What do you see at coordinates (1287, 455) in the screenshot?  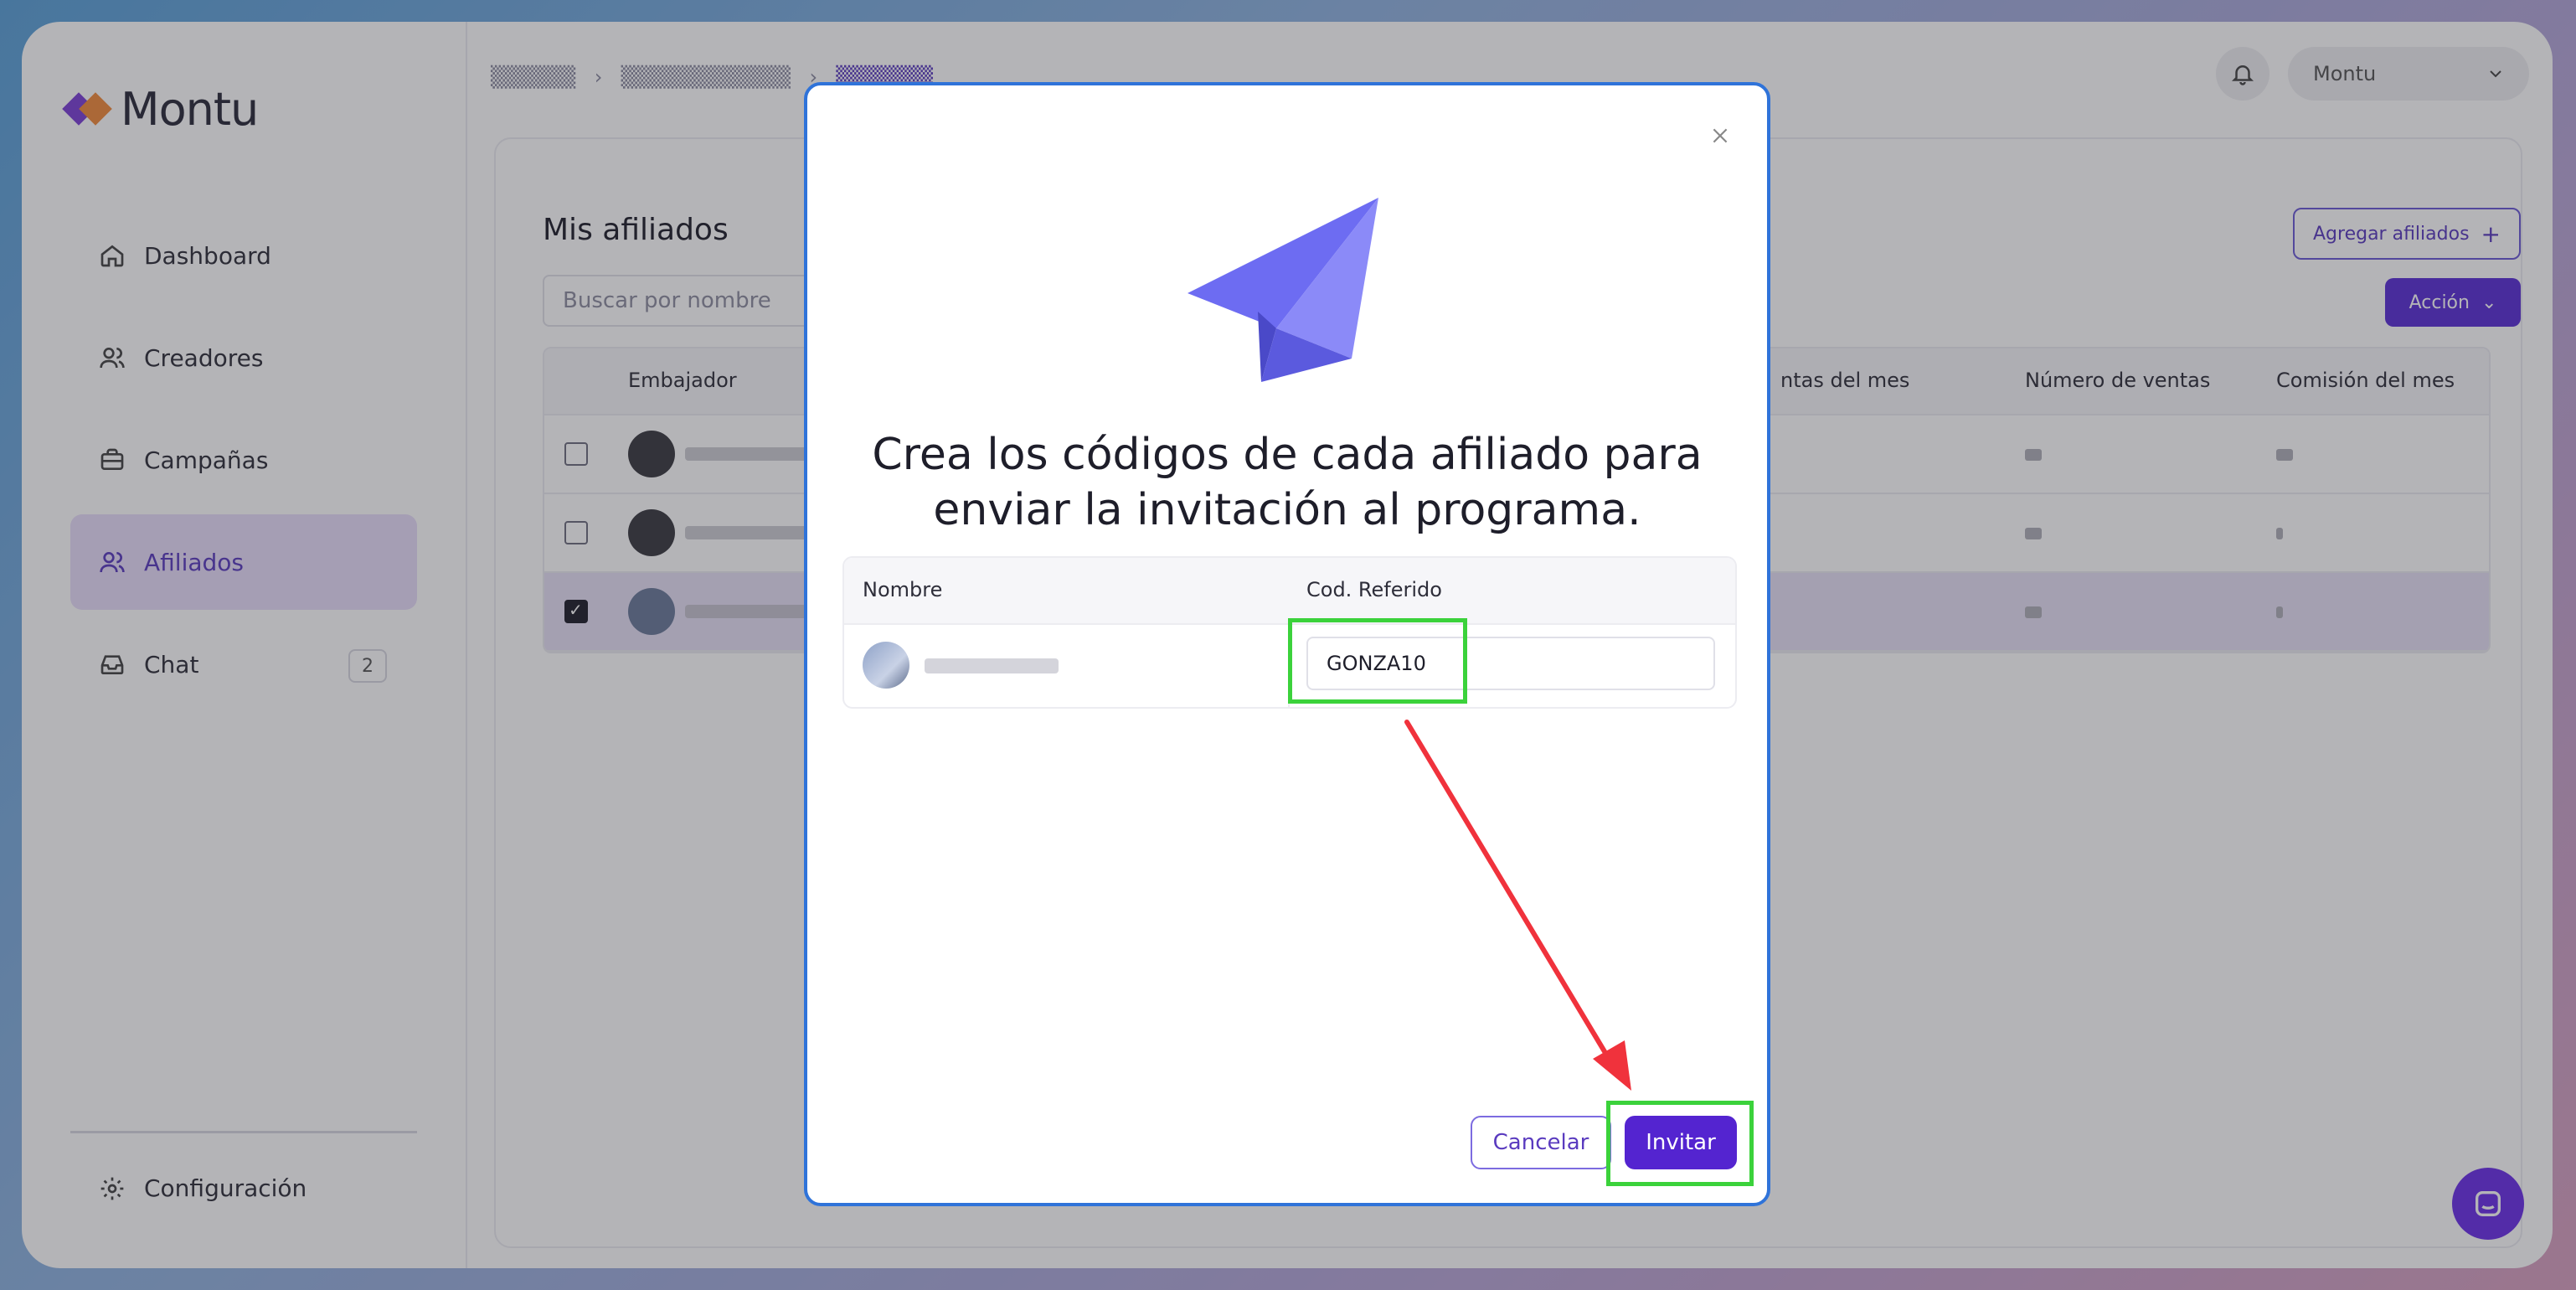 I see `modal-title-line1: Crea los códigos de cada afiliado para` at bounding box center [1287, 455].